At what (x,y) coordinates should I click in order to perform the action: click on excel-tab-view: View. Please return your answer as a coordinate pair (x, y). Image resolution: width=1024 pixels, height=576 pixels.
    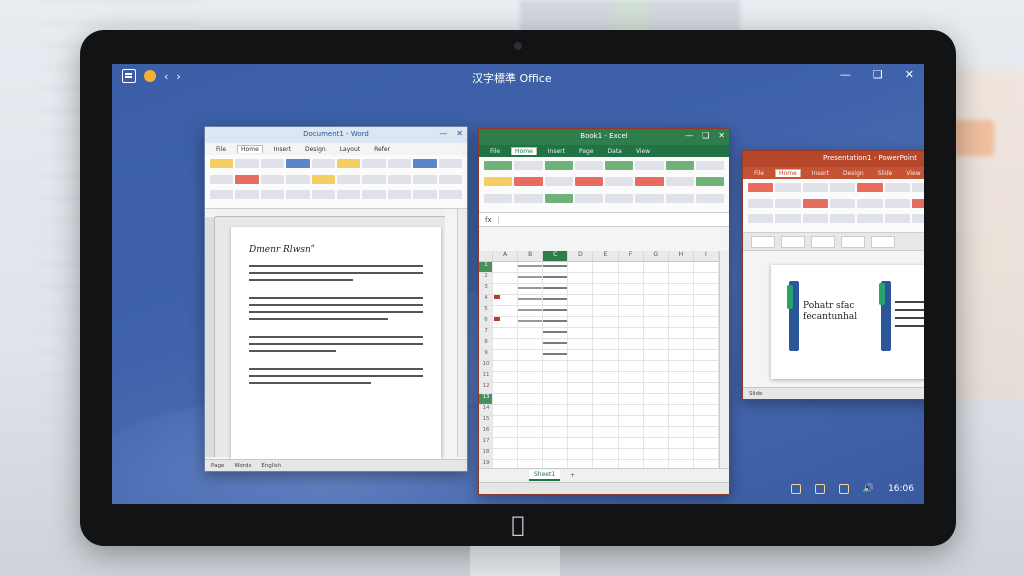
    Looking at the image, I should click on (643, 151).